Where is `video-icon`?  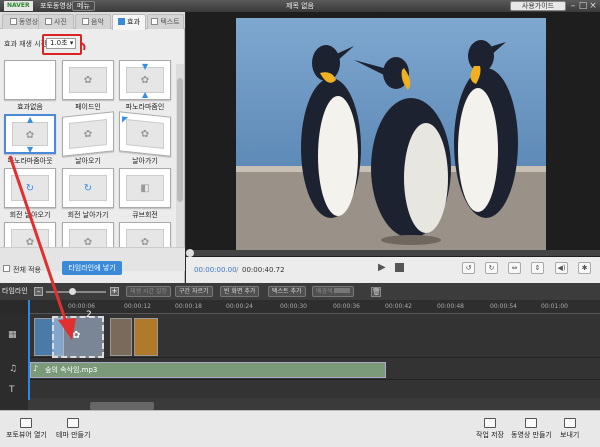
video-icon is located at coordinates (13, 21).